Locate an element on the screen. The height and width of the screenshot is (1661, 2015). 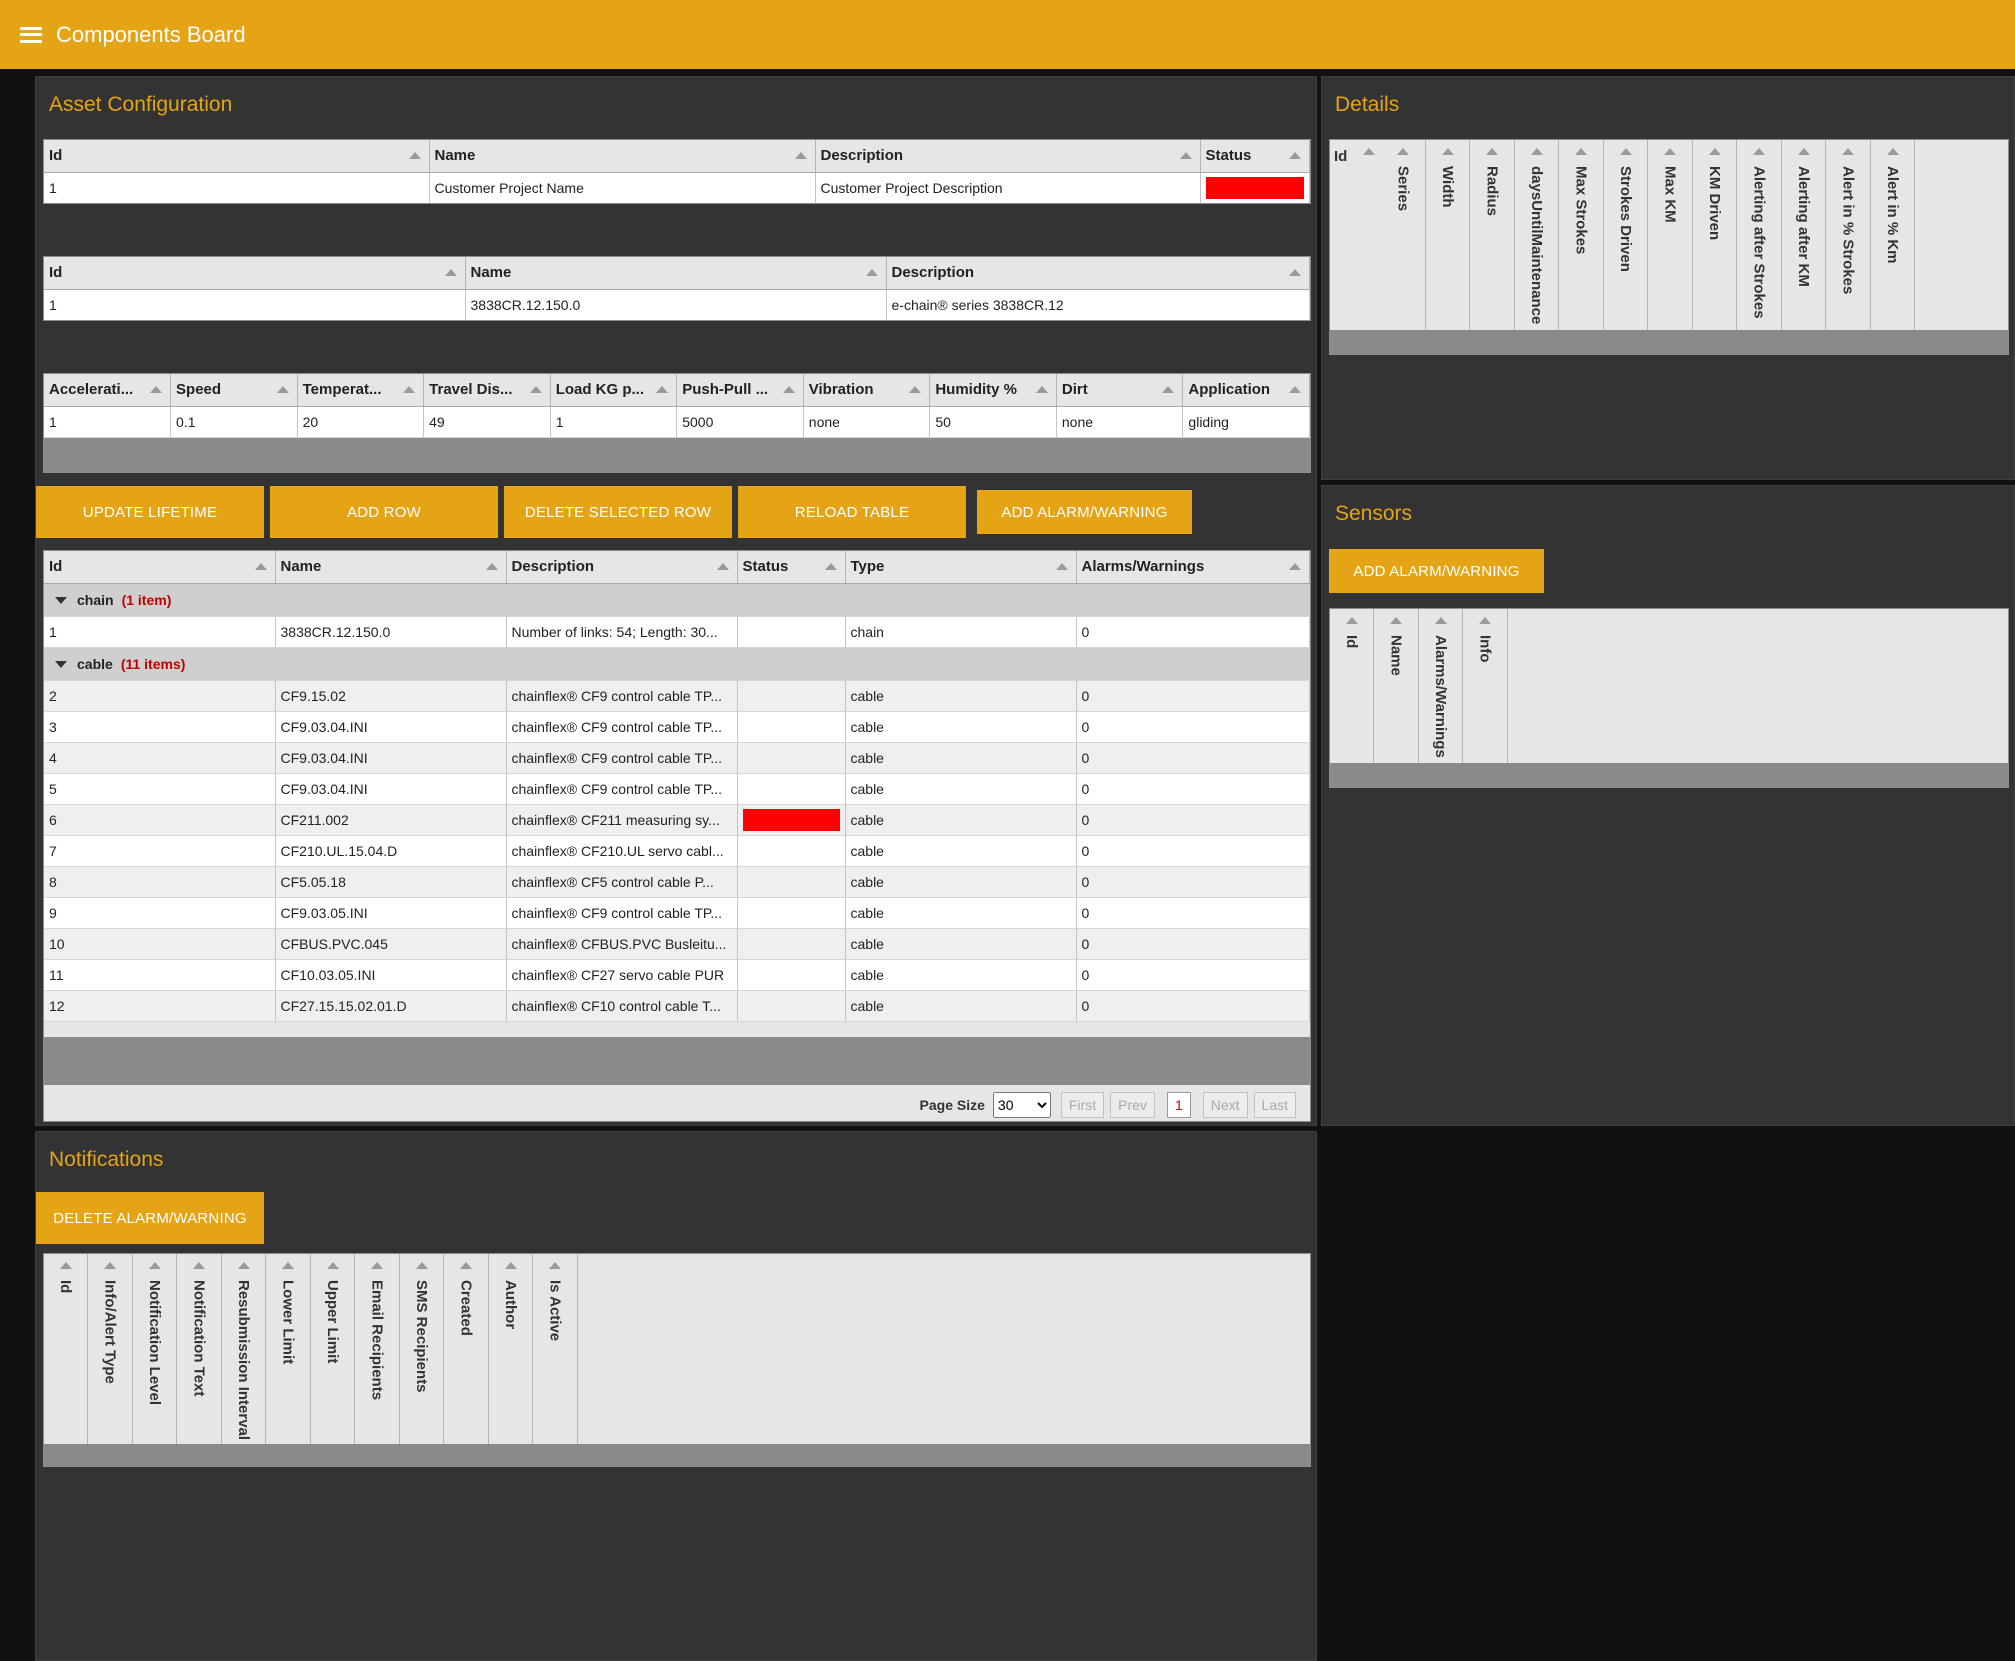
column-header: Width is located at coordinates (1448, 247).